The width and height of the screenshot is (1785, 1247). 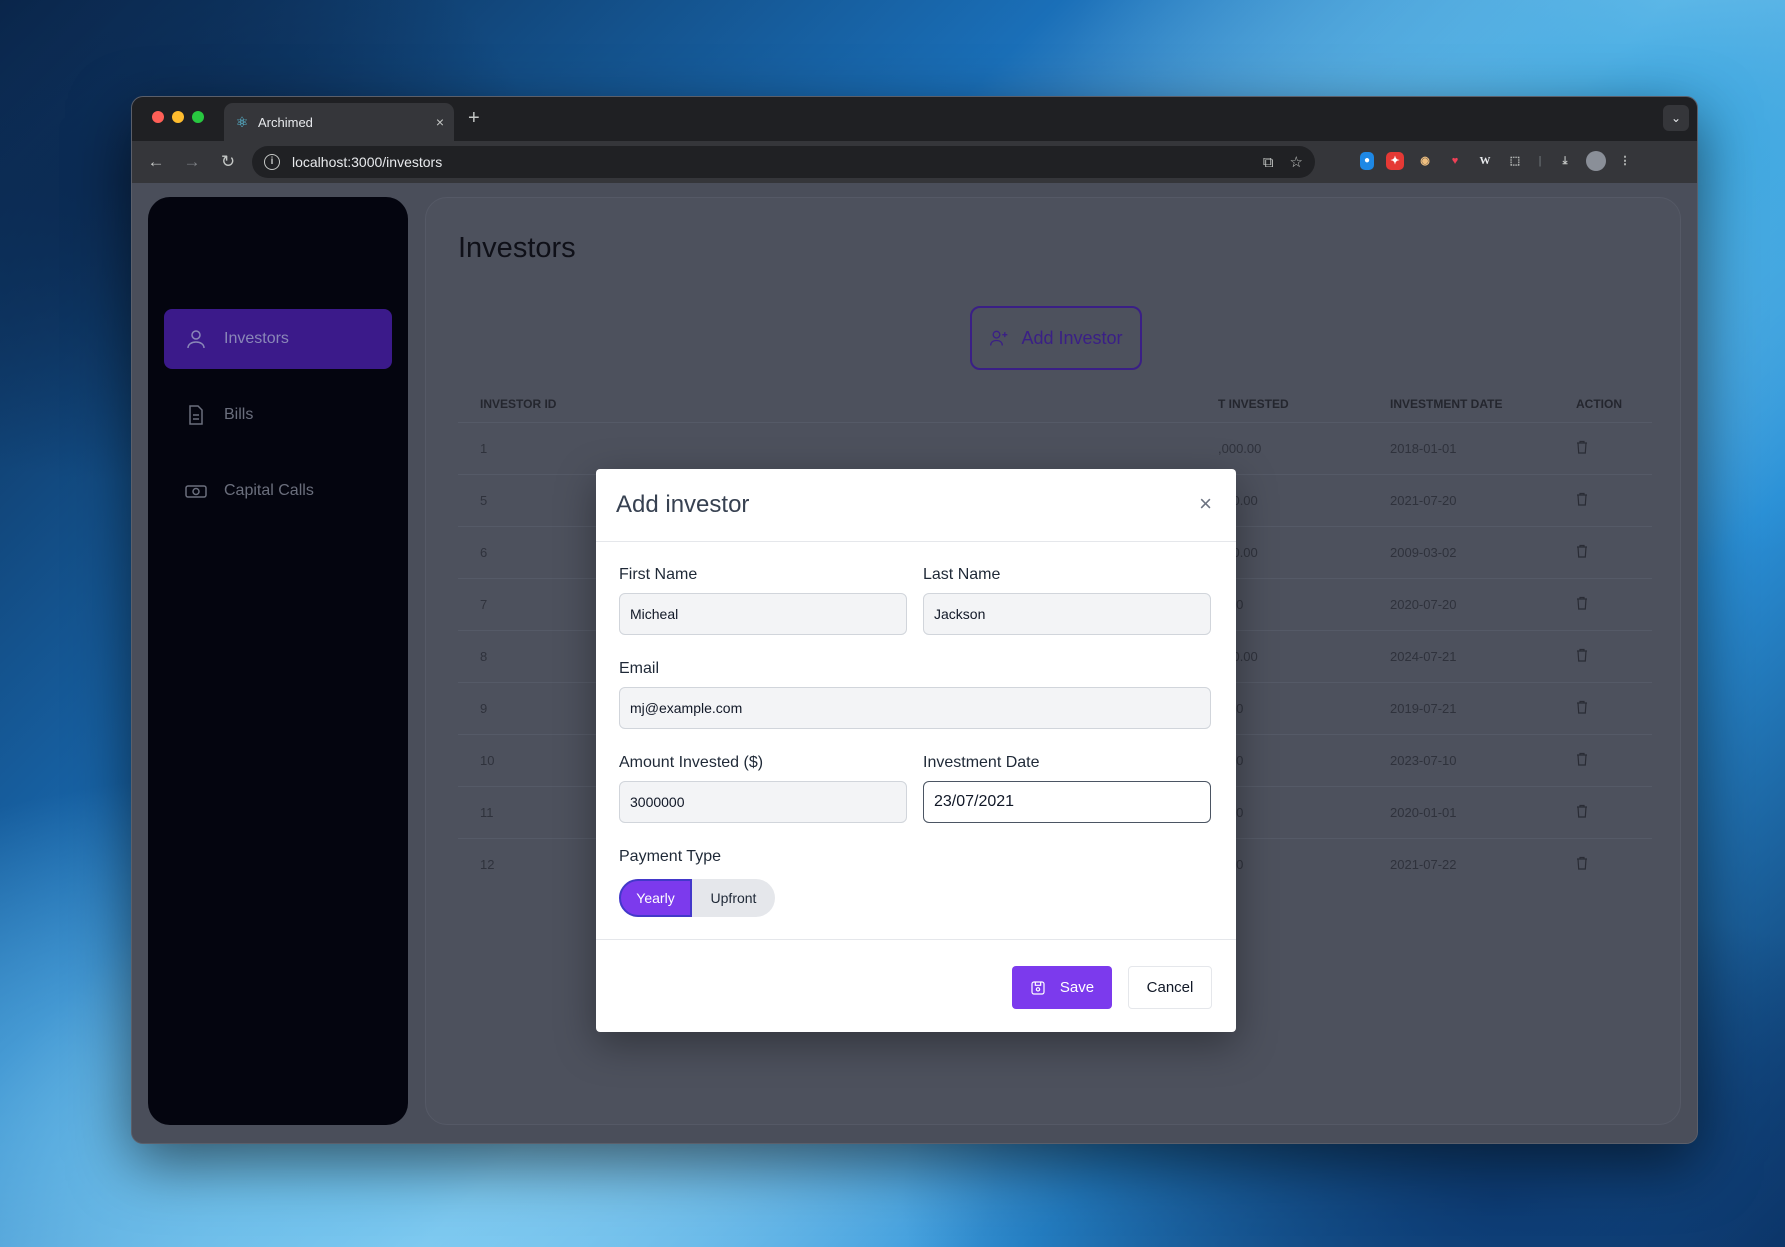 I want to click on add-investor-label: Add Investor, so click(x=1072, y=337).